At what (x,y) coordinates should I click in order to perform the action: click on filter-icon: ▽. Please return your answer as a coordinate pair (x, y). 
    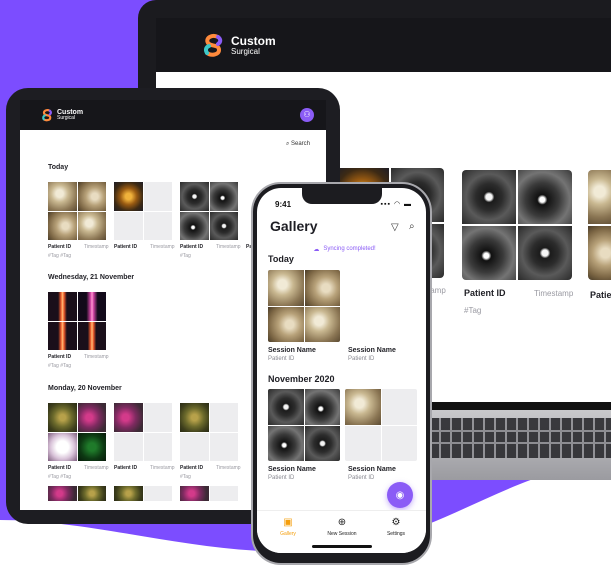
    Looking at the image, I should click on (395, 227).